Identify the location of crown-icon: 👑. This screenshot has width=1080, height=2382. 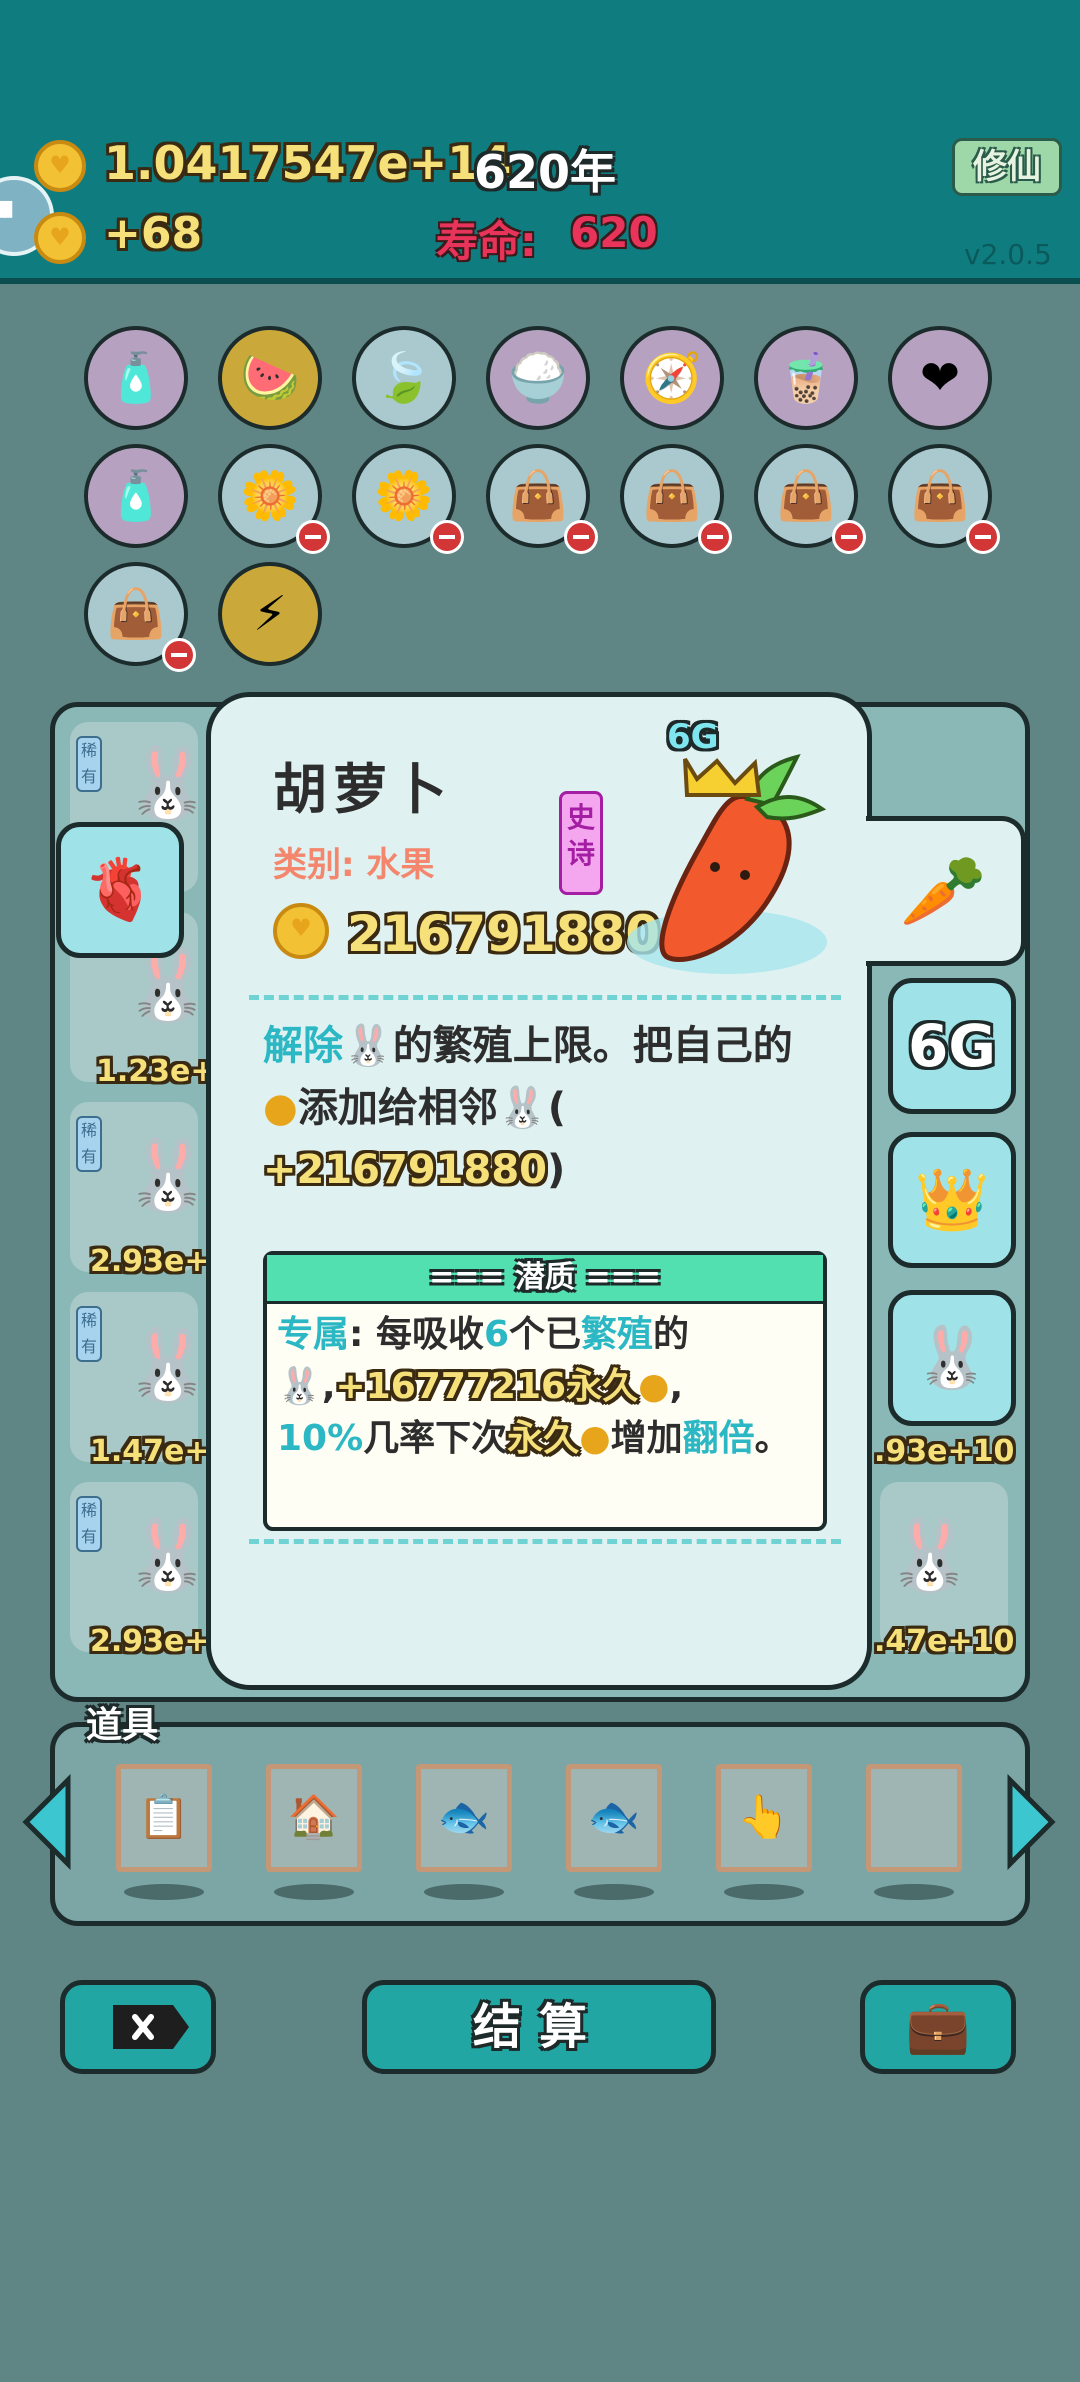
(952, 1200).